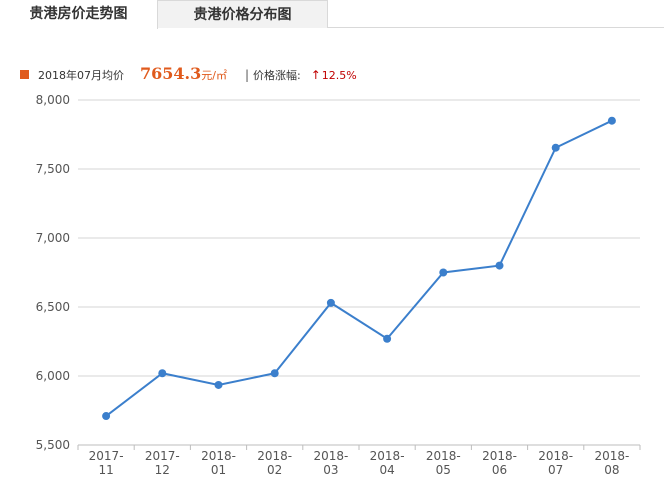 The height and width of the screenshot is (486, 664). I want to click on y-tick-label: 7,000, so click(53, 238).